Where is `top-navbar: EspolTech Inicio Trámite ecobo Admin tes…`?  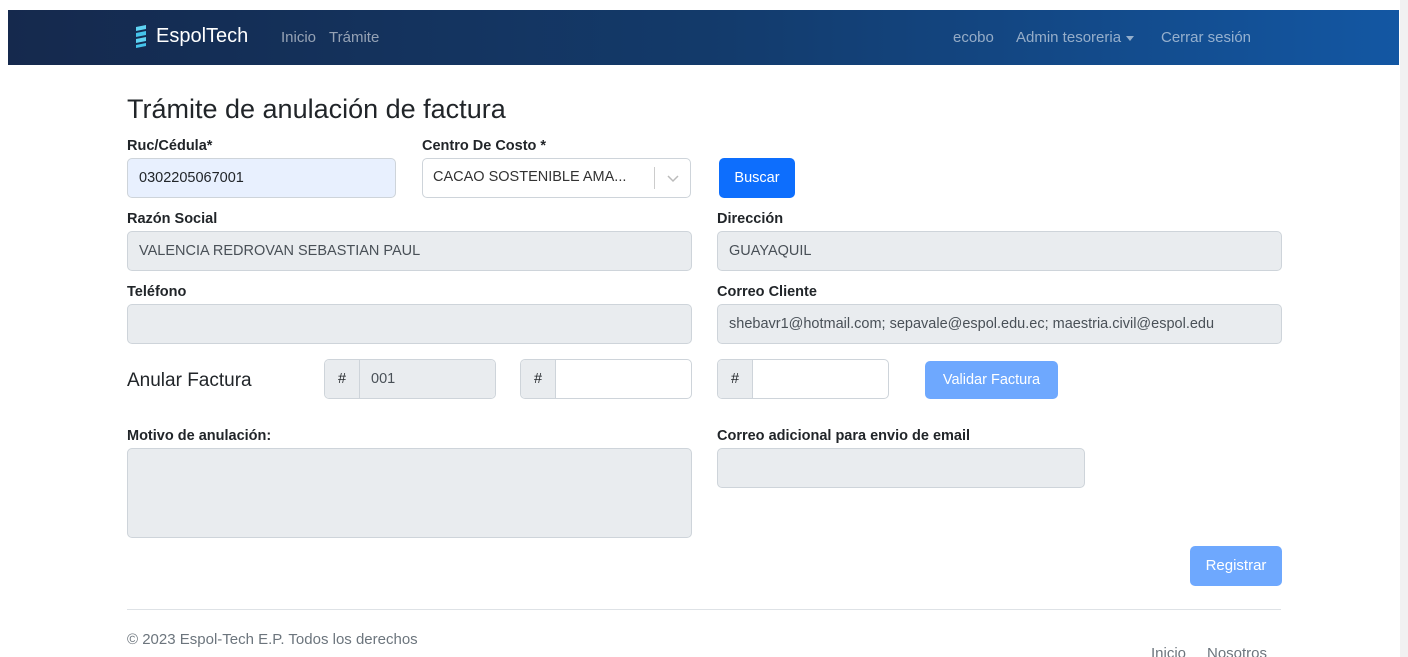
top-navbar: EspolTech Inicio Trámite ecobo Admin tes… is located at coordinates (703, 37).